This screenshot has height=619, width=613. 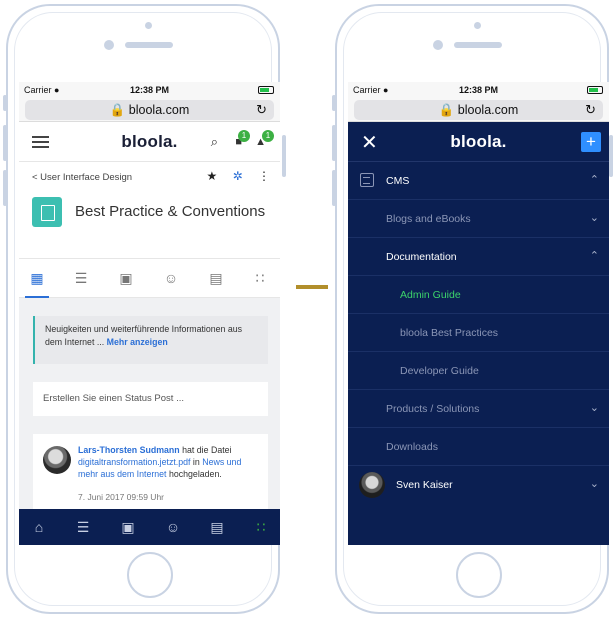 I want to click on post-text-part: in, so click(x=196, y=462).